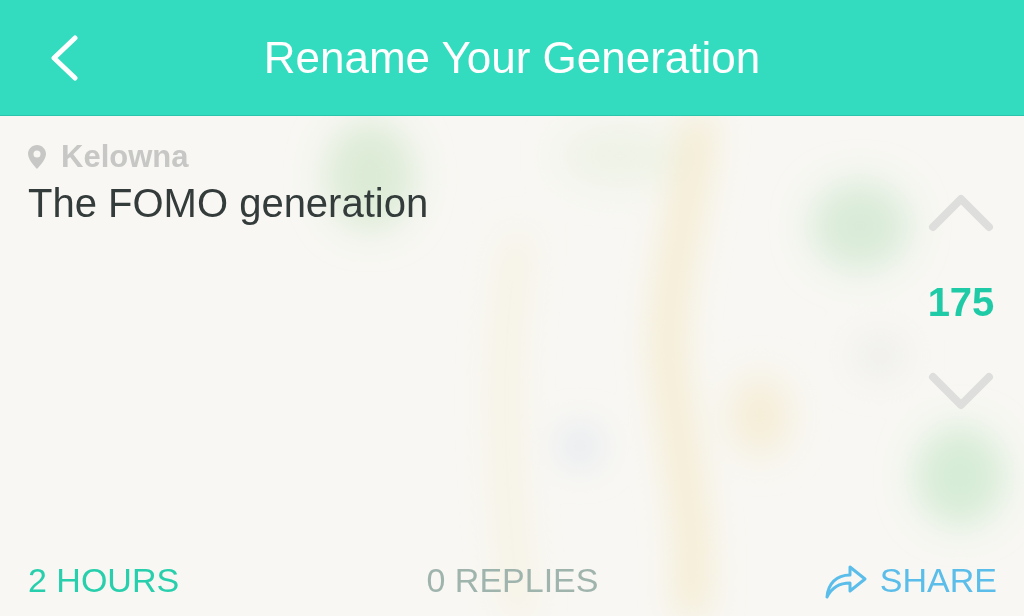 Image resolution: width=1024 pixels, height=616 pixels. I want to click on post-text: The FOMO generation, so click(228, 203).